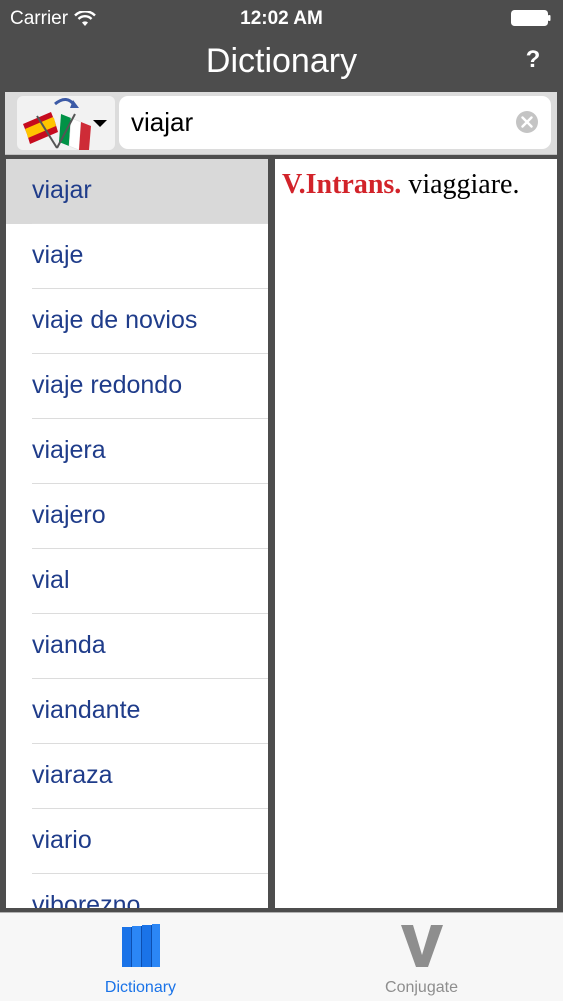  I want to click on part-of-speech: V.Intrans., so click(342, 184).